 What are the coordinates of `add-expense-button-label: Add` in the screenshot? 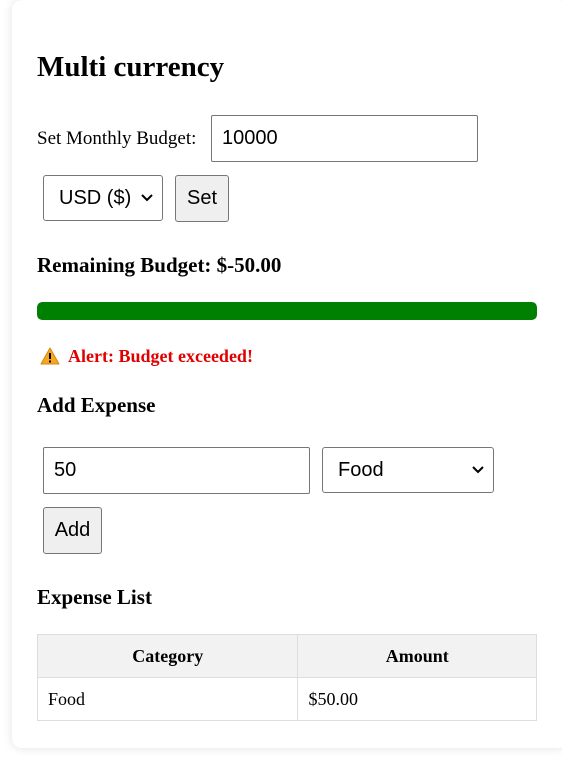 It's located at (72, 530).